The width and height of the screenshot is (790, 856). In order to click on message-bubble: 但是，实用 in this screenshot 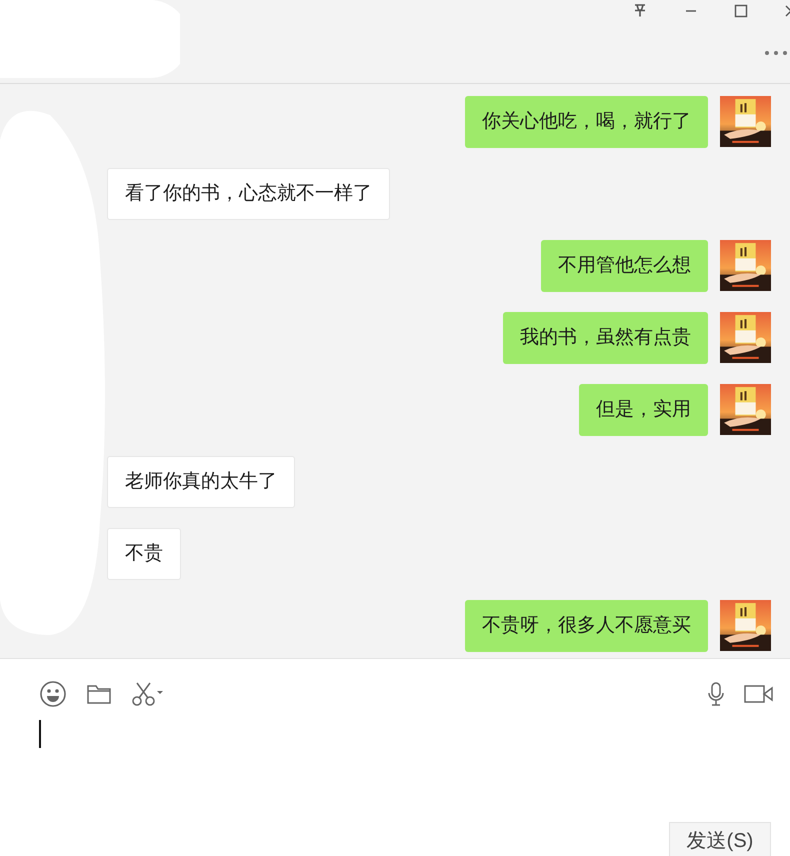, I will do `click(643, 410)`.